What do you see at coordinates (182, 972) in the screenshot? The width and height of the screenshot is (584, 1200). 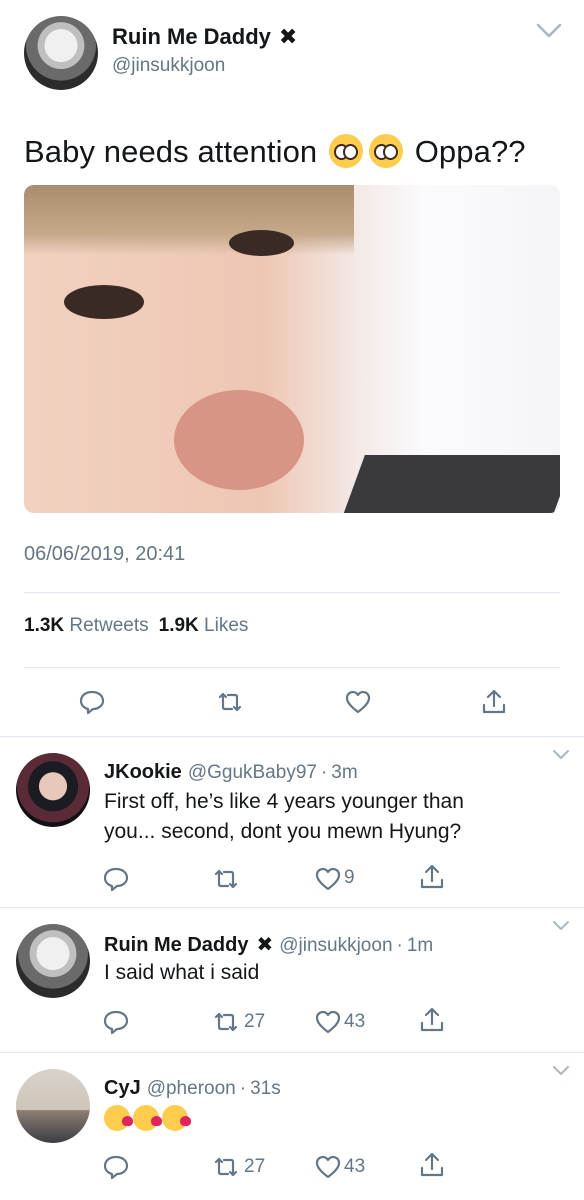 I see `reply-text: I said what i said` at bounding box center [182, 972].